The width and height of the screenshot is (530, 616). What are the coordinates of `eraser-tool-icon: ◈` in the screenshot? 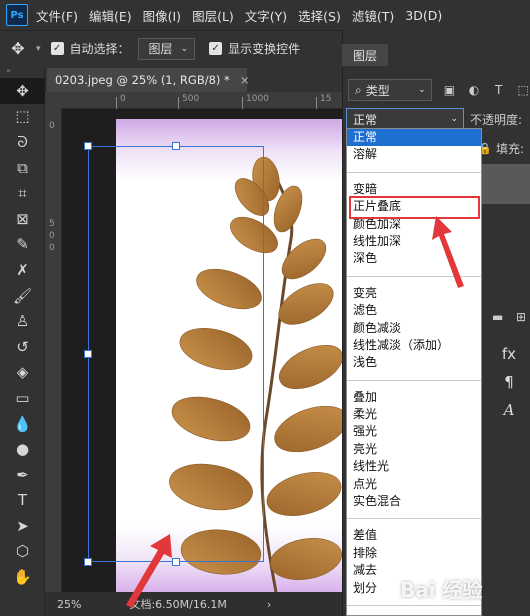 It's located at (22, 373).